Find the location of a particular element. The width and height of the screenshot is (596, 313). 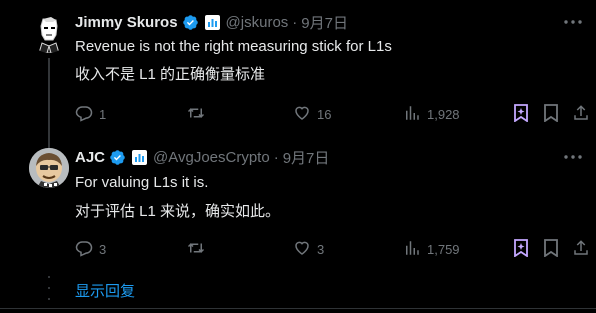

like-button: 16 is located at coordinates (312, 114).